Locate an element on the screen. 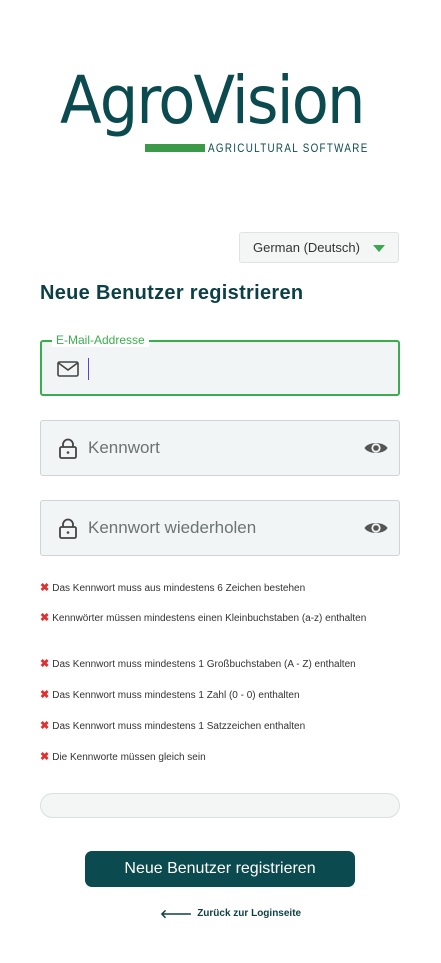 The height and width of the screenshot is (963, 441). password-repeat-field: Kennwort wiederholen is located at coordinates (220, 528).